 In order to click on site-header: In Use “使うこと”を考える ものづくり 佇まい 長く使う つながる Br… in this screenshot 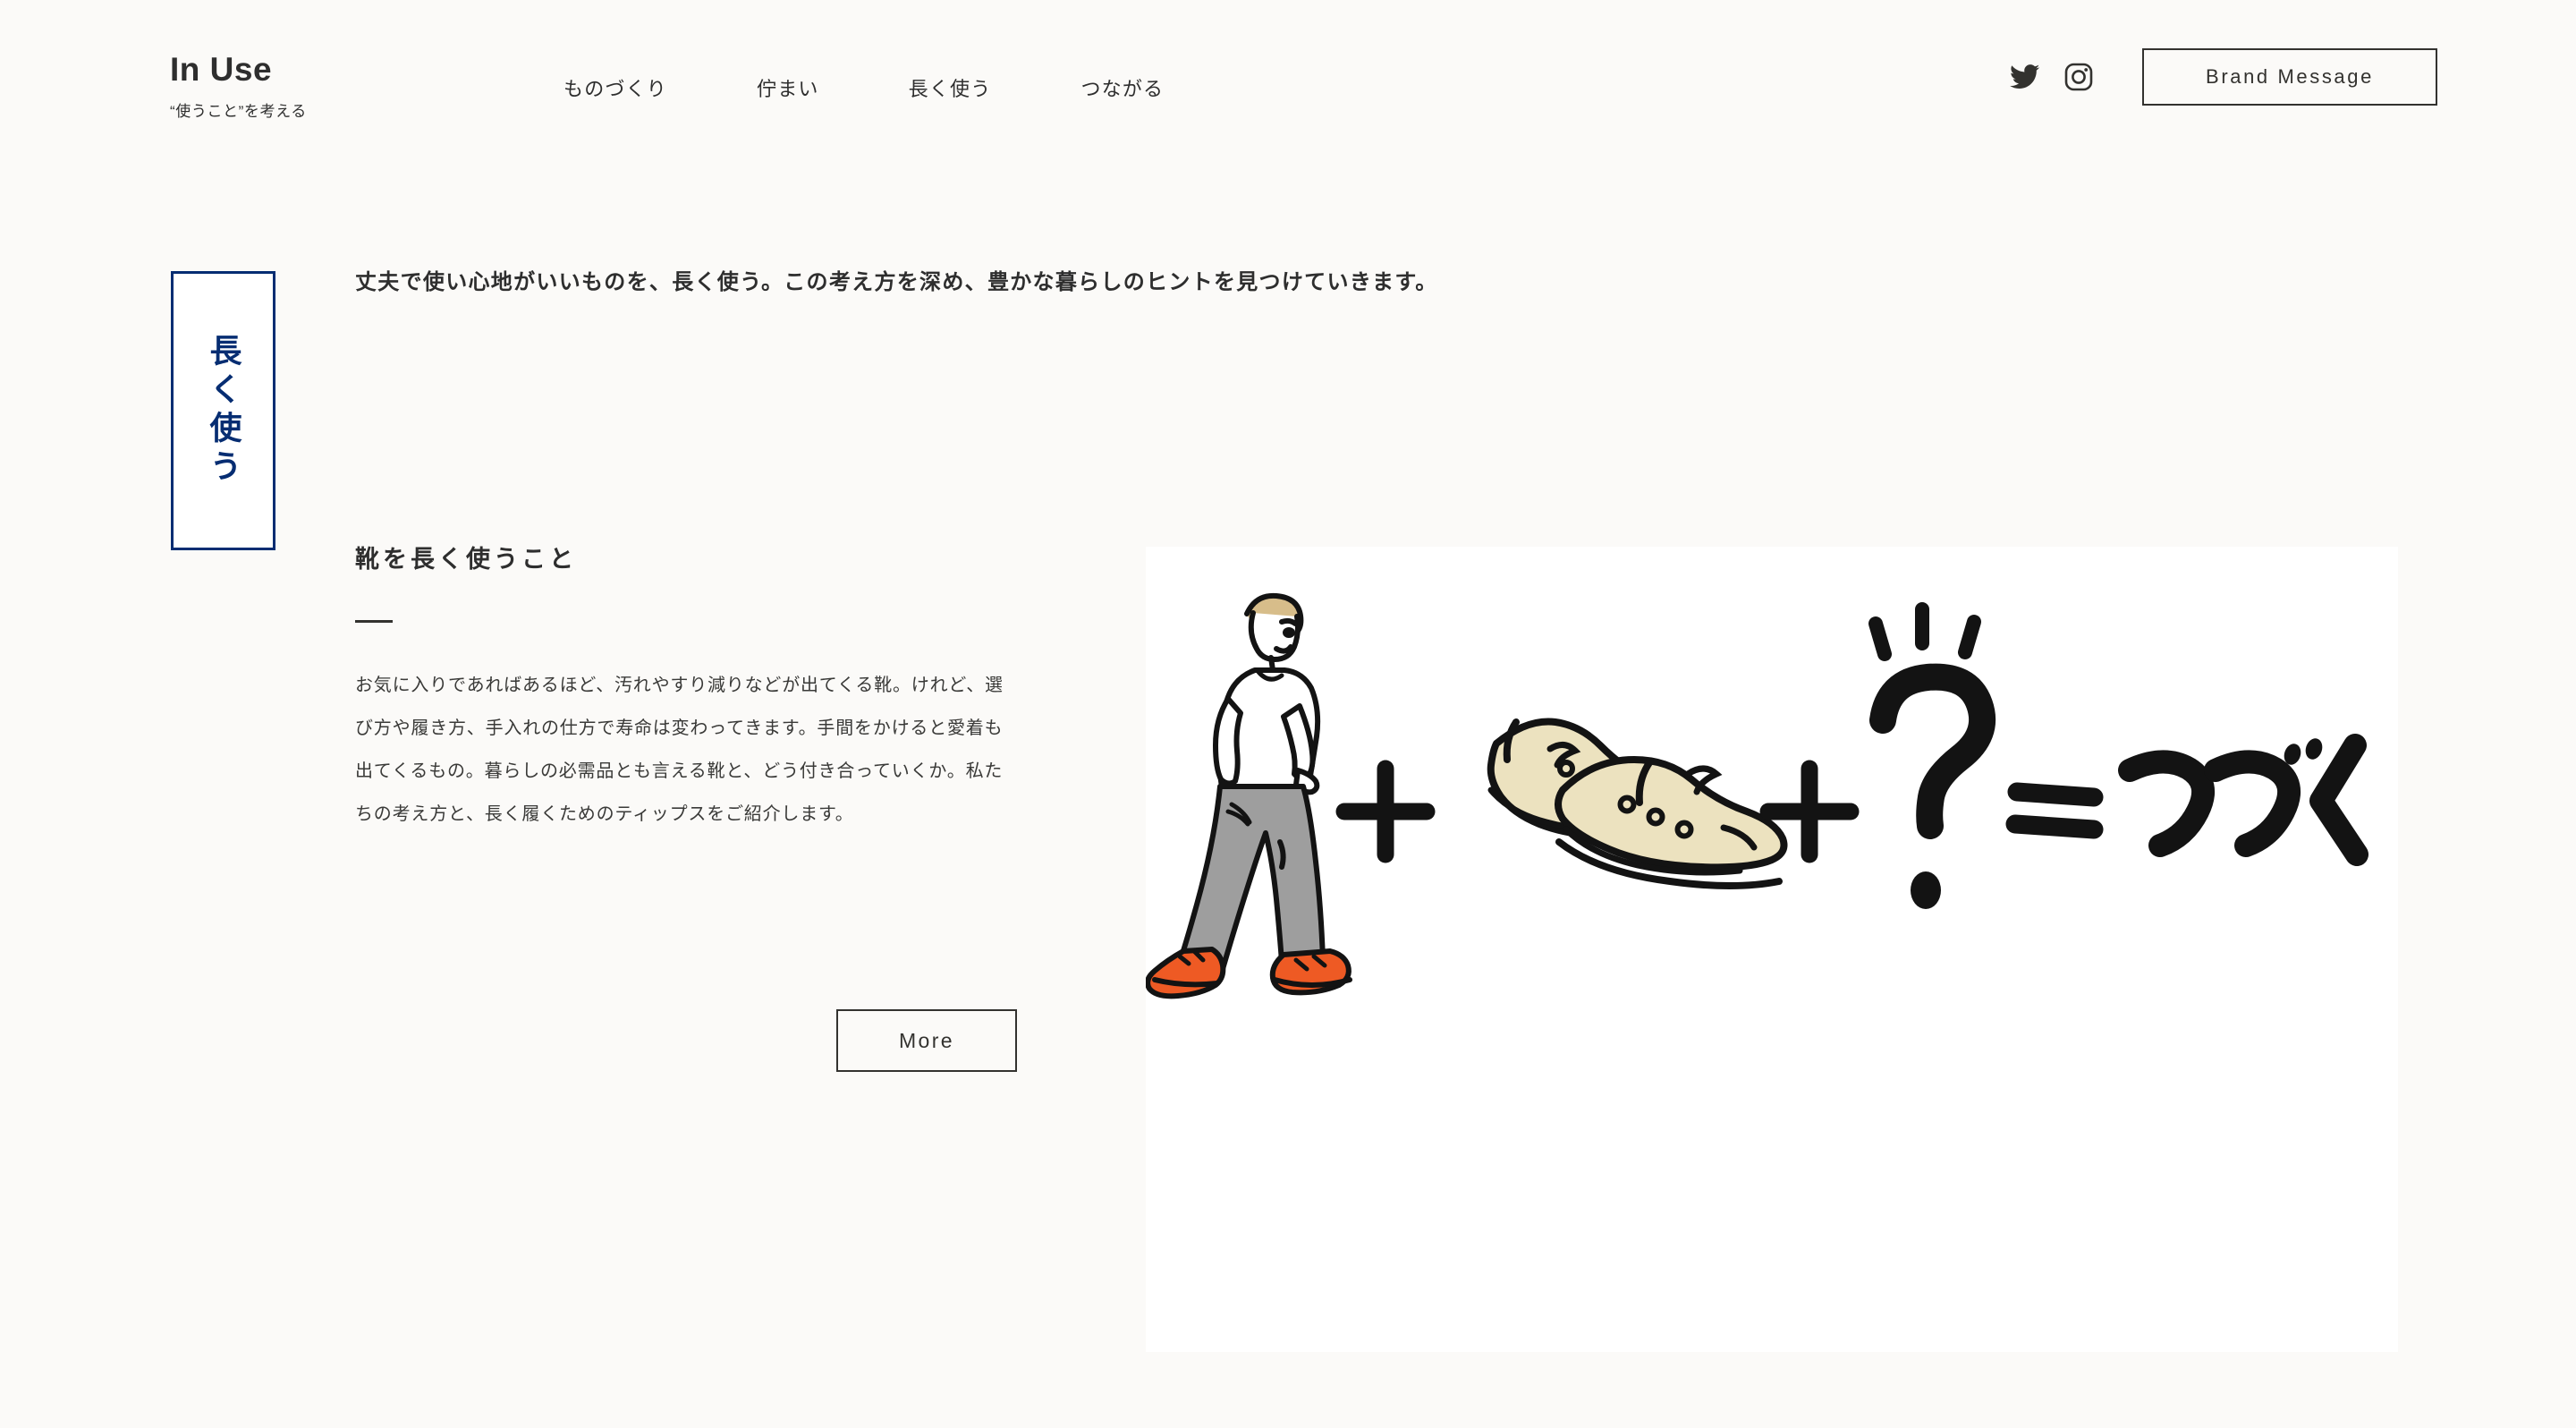, I will do `click(1288, 87)`.